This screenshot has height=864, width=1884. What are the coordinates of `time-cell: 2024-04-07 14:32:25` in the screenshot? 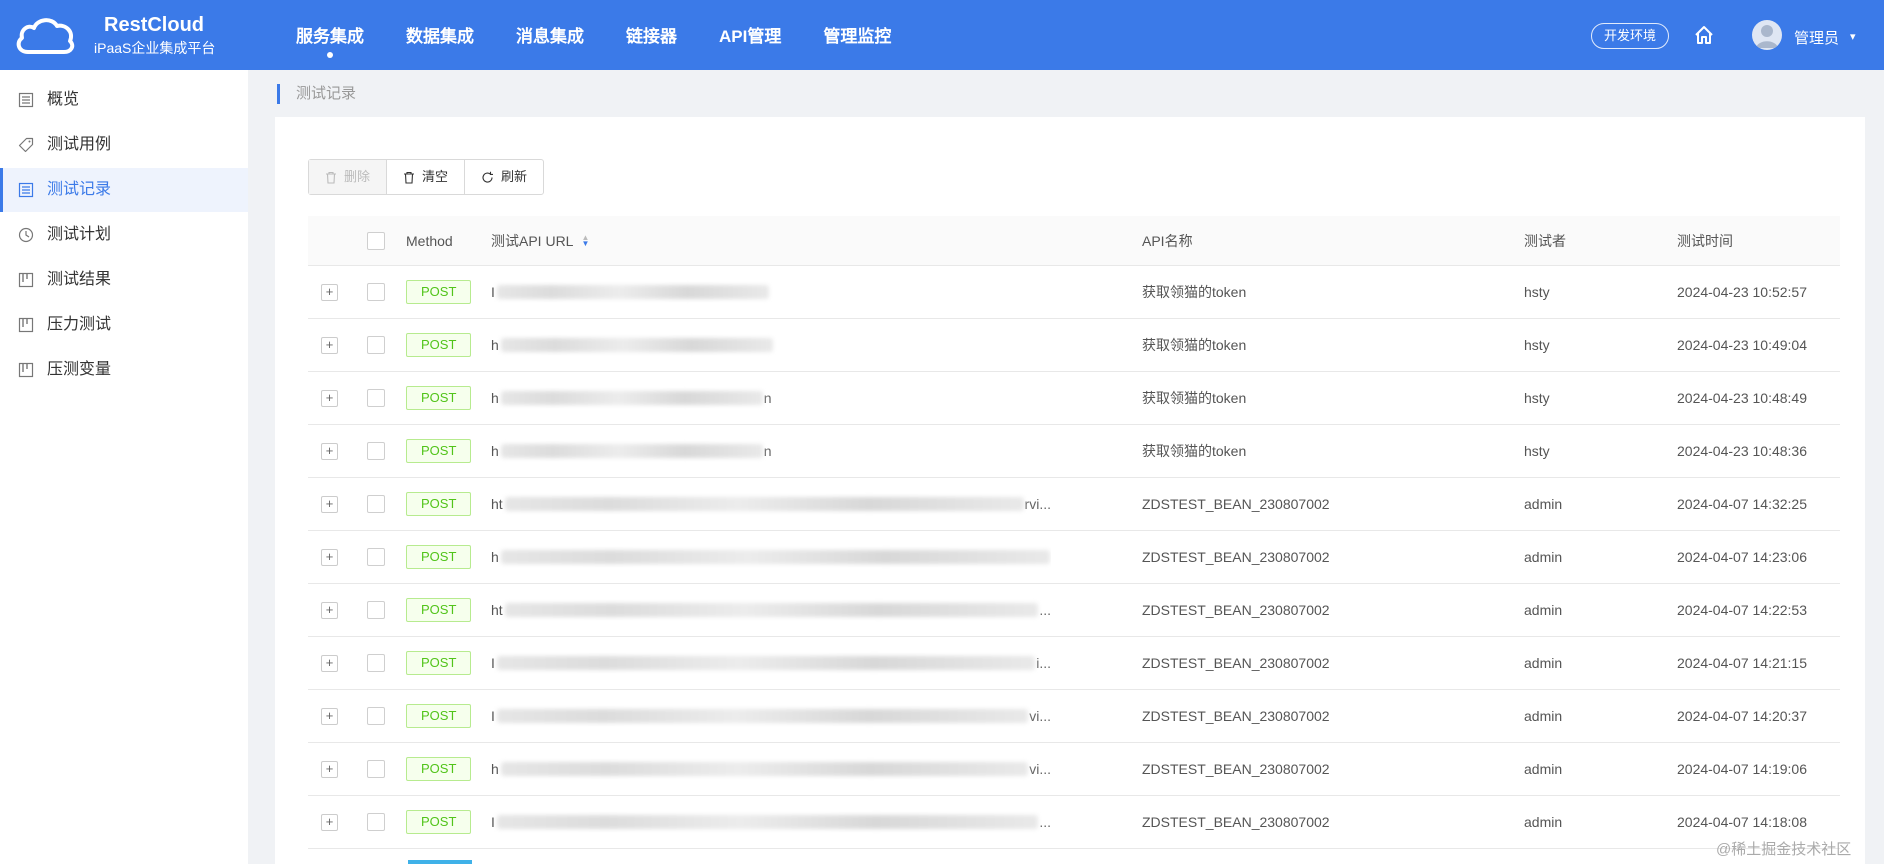 It's located at (1742, 504).